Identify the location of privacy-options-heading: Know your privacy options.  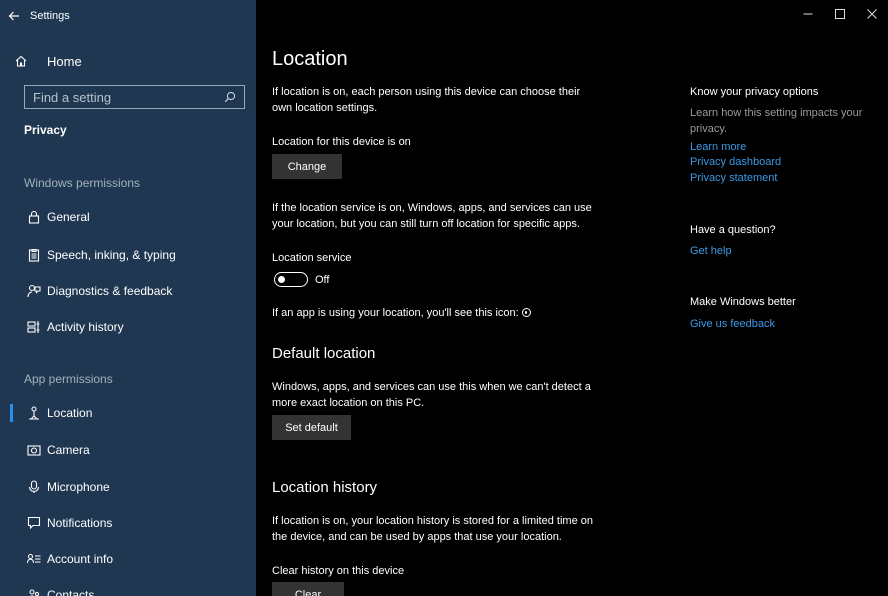
(754, 92).